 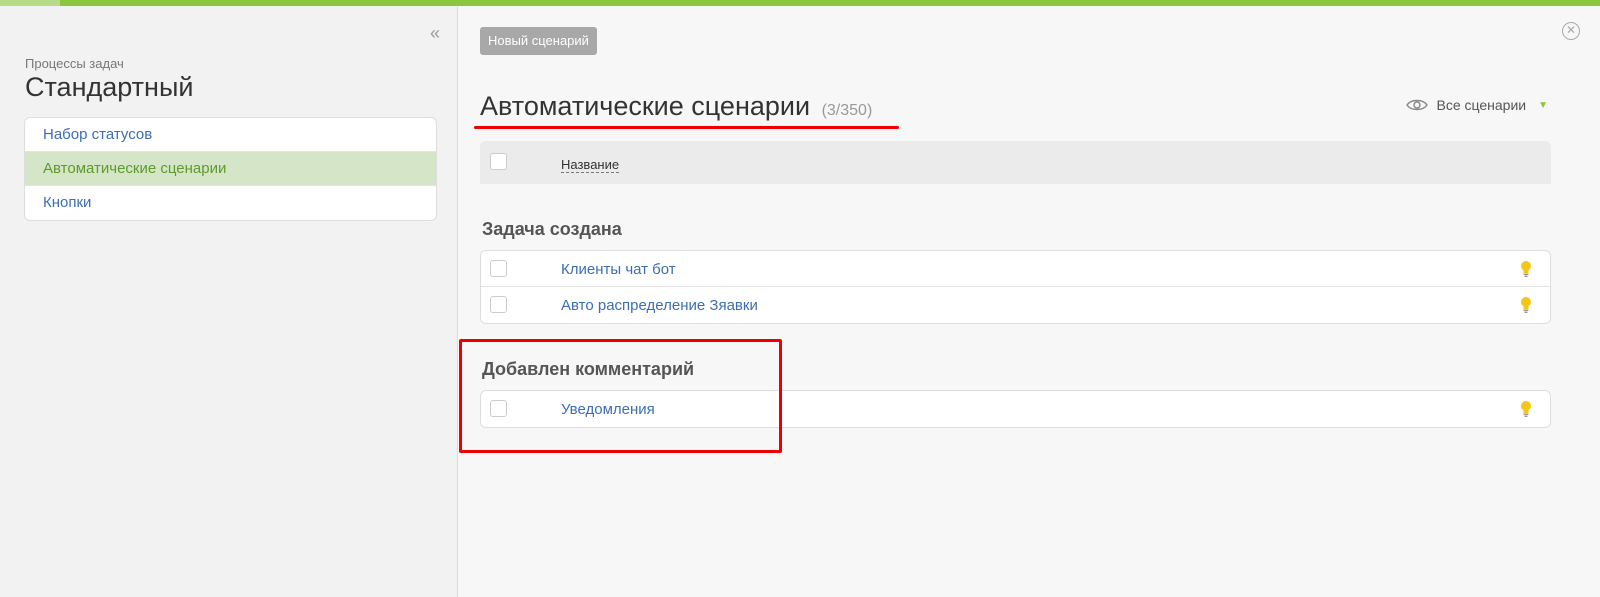 I want to click on close-icon: ✕, so click(x=1571, y=31).